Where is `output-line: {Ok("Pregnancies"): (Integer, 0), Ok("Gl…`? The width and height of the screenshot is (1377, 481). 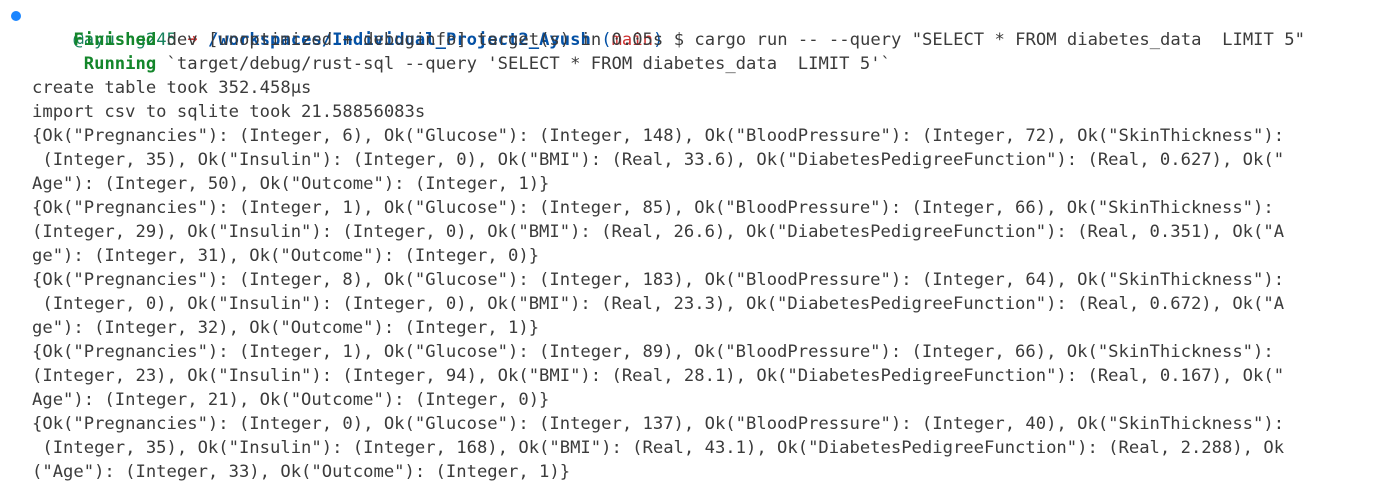
output-line: {Ok("Pregnancies"): (Integer, 0), Ok("Gl… is located at coordinates (658, 424).